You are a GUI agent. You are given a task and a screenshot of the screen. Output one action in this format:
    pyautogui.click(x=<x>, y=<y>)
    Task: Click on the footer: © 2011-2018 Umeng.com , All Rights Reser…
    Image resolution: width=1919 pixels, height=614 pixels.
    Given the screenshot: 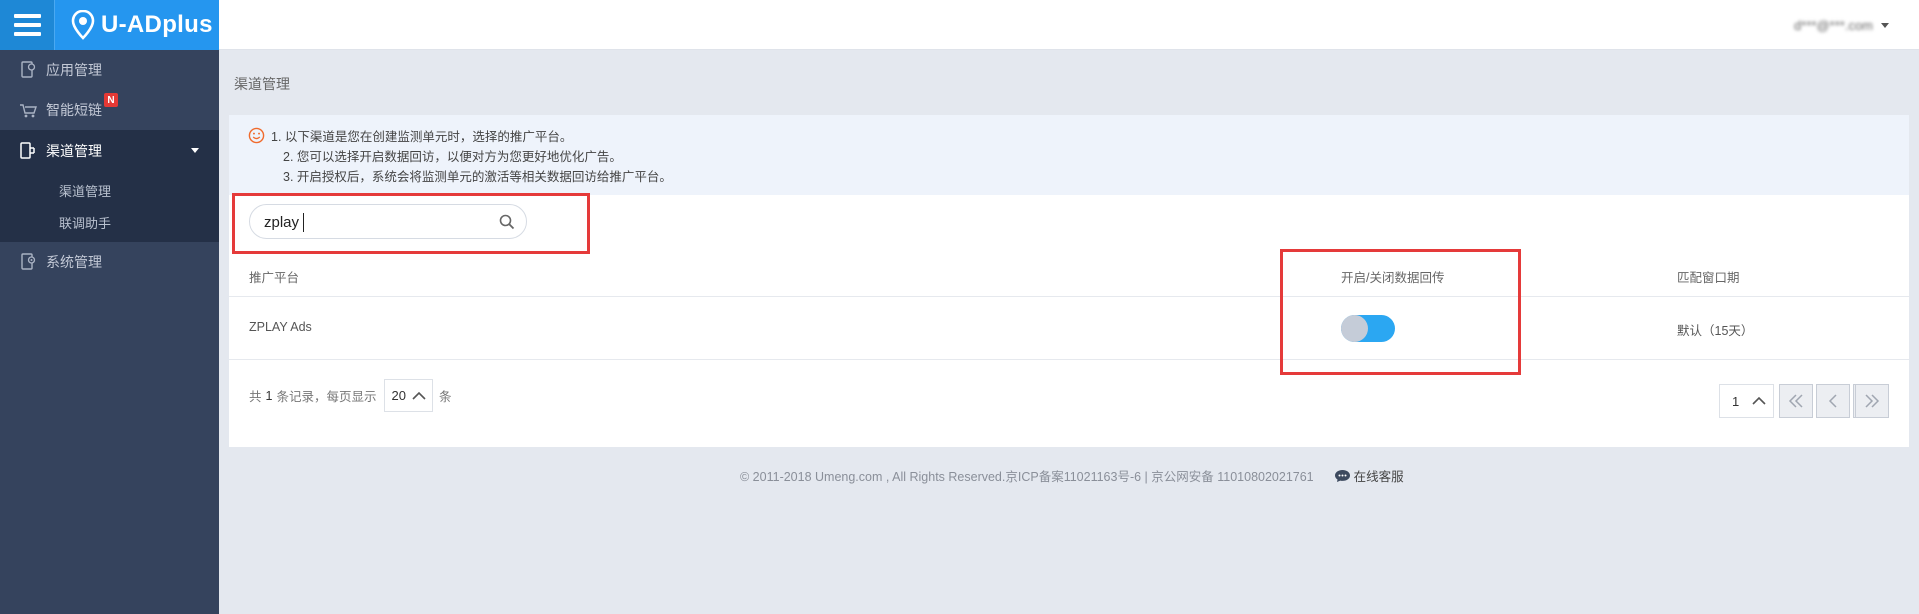 What is the action you would take?
    pyautogui.click(x=1072, y=475)
    